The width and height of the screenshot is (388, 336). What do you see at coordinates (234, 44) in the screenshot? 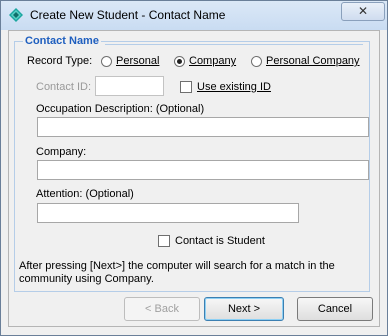
I see `record-type-divider` at bounding box center [234, 44].